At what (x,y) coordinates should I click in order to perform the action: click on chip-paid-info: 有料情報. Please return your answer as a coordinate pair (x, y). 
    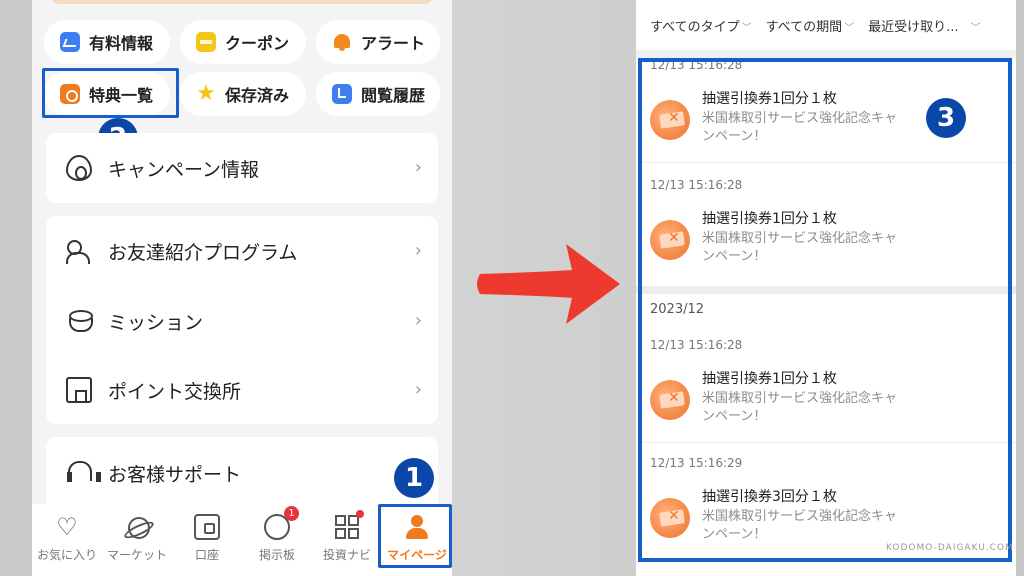
    Looking at the image, I should click on (107, 42).